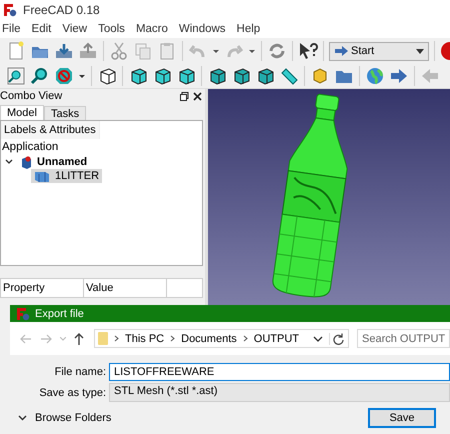 The image size is (450, 434). What do you see at coordinates (88, 51) in the screenshot?
I see `export-icon` at bounding box center [88, 51].